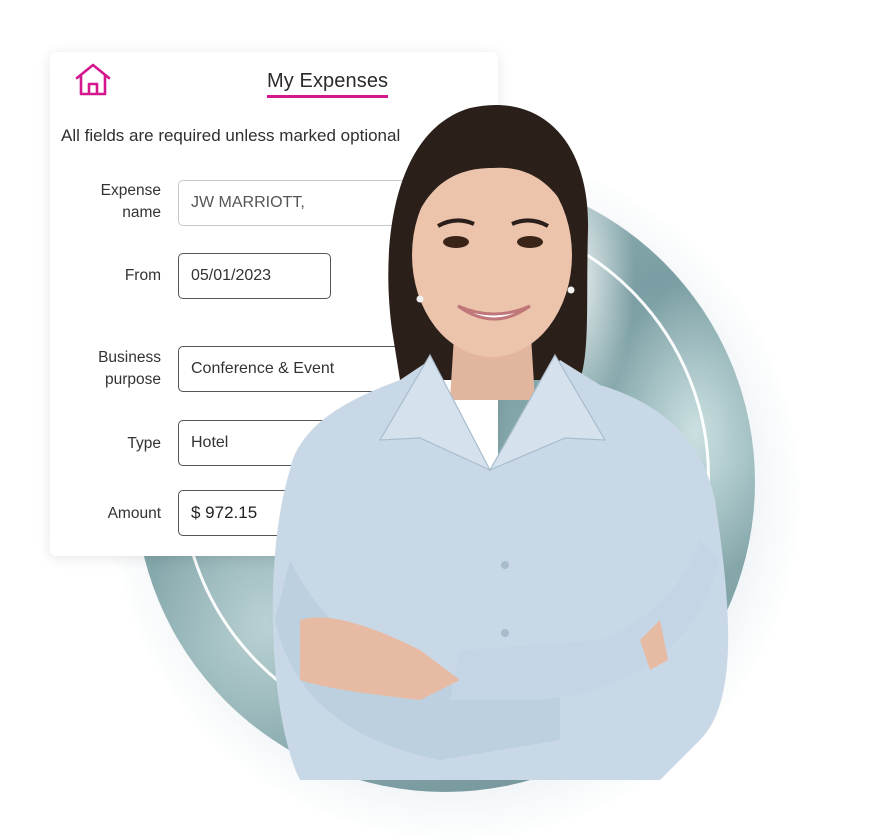  I want to click on amount-value: $ 972.15, so click(224, 512).